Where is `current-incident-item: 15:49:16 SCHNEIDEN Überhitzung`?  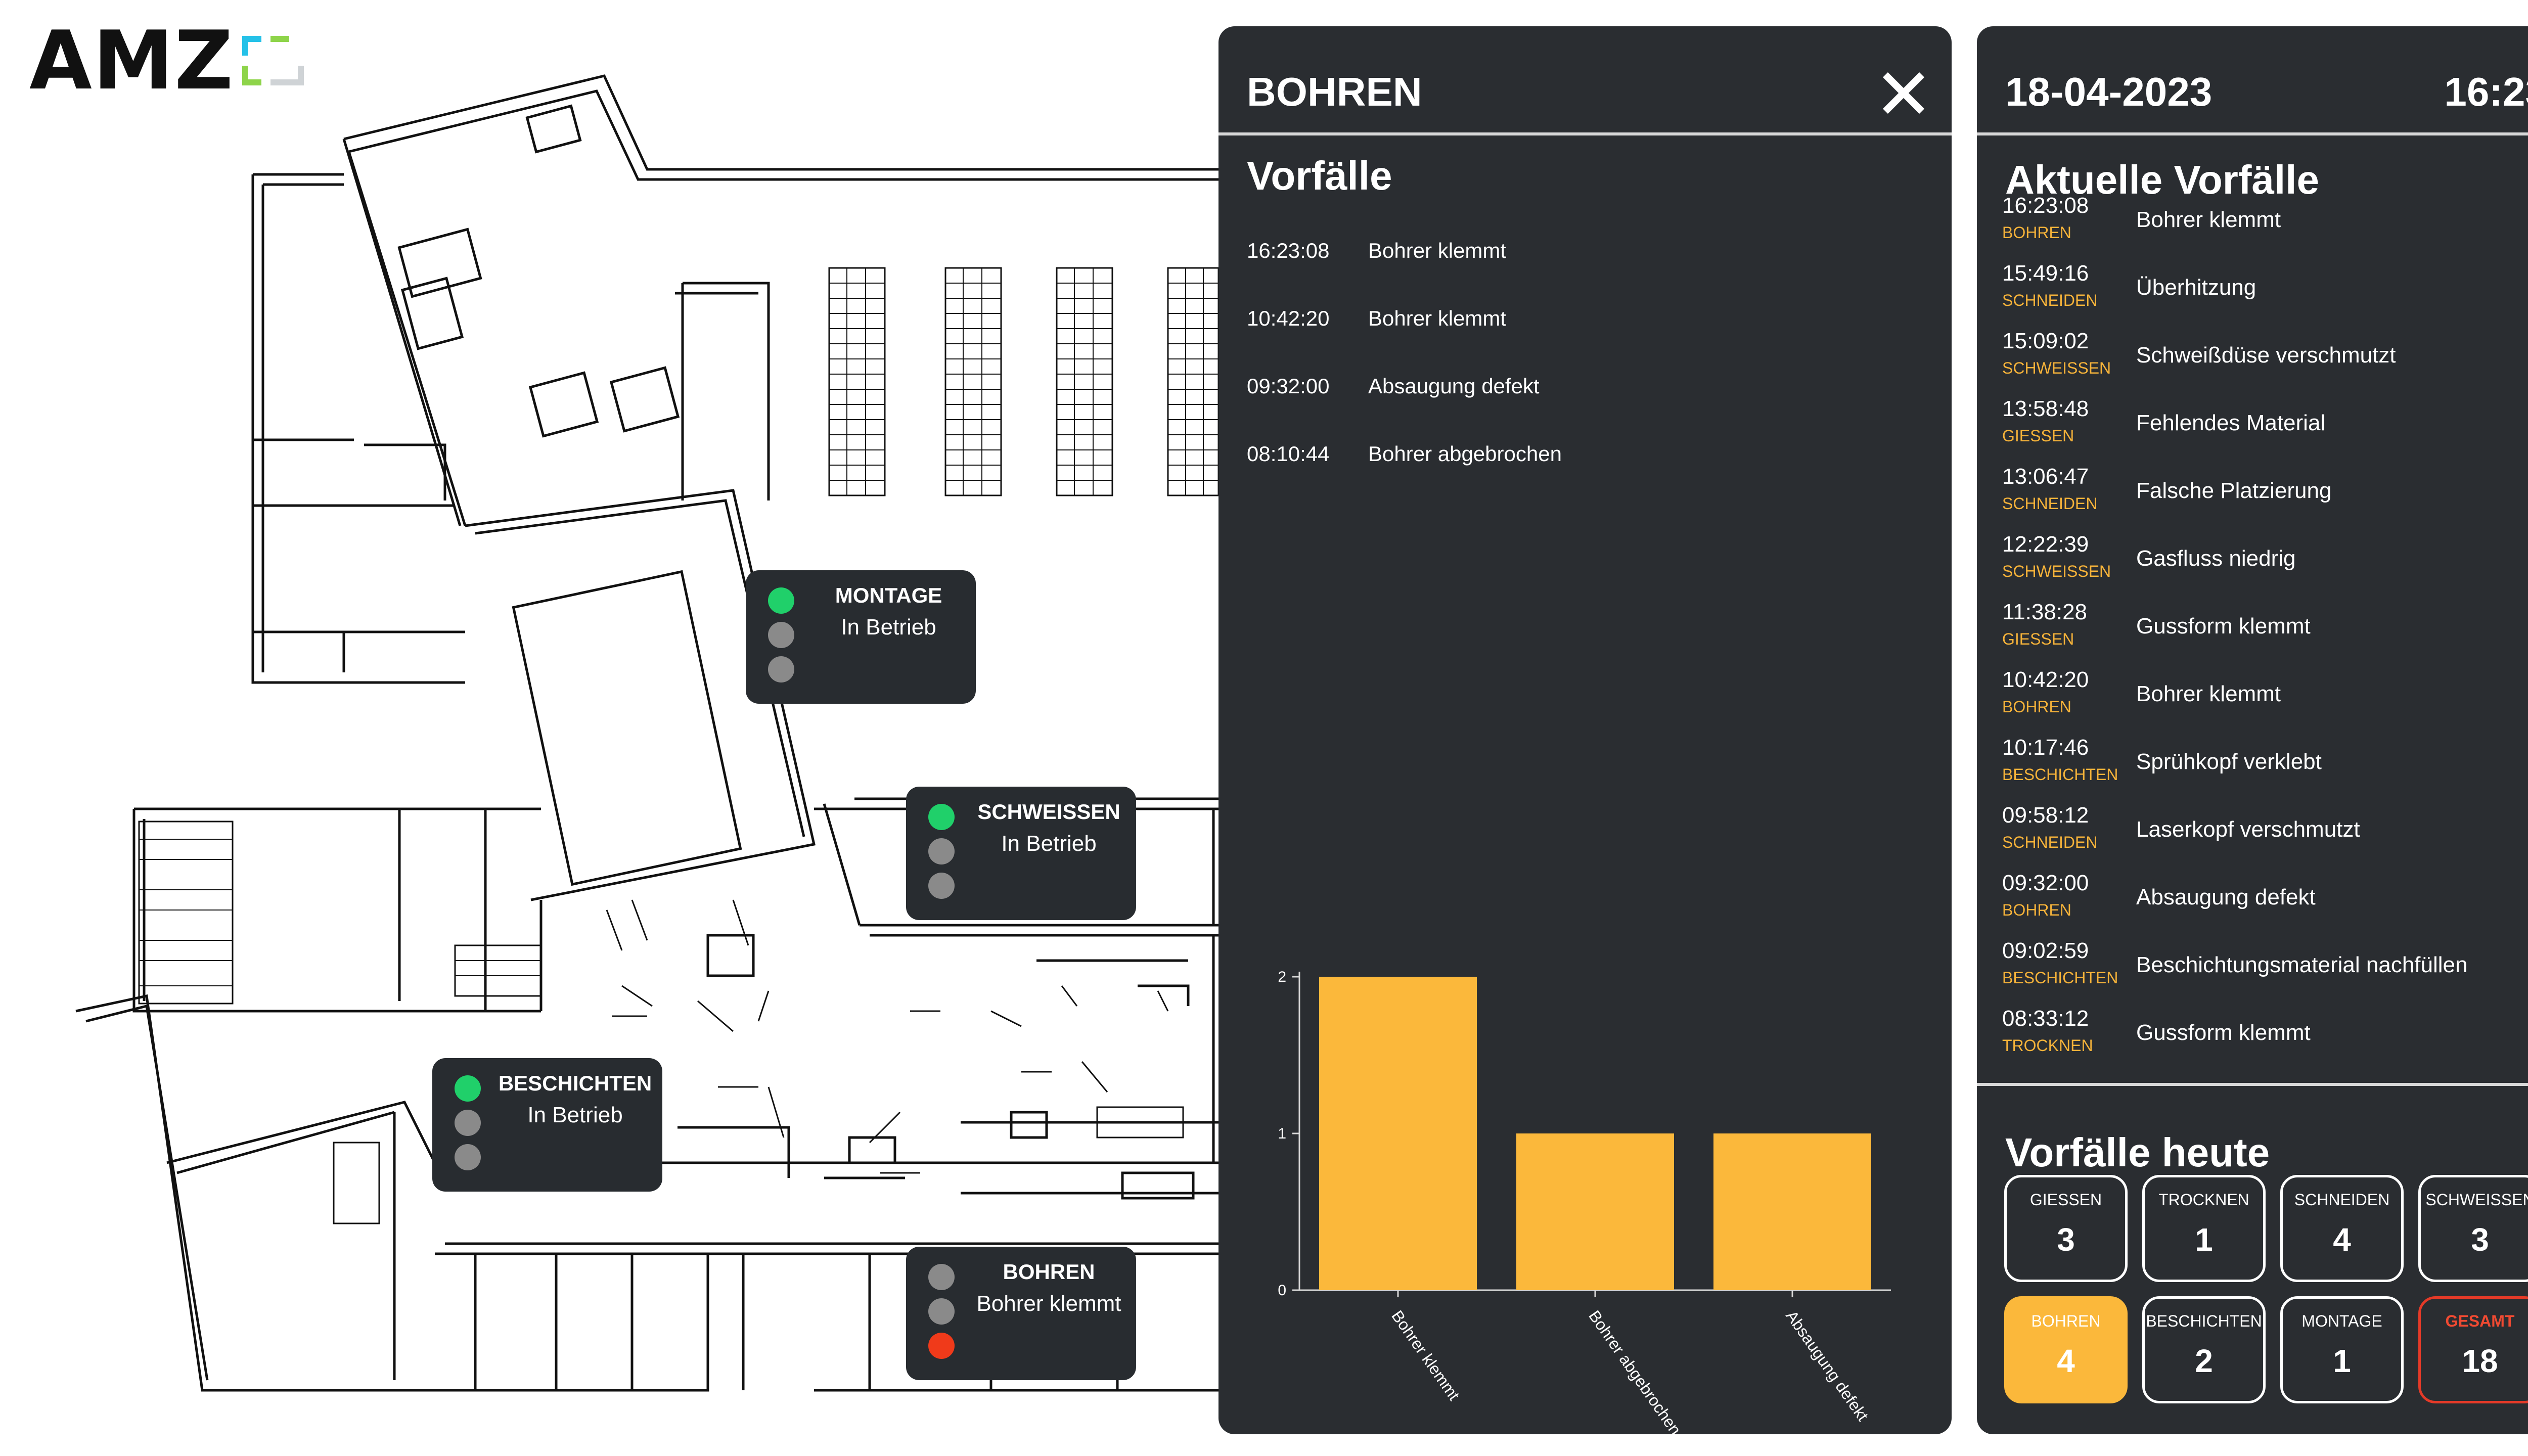 current-incident-item: 15:49:16 SCHNEIDEN Überhitzung is located at coordinates (2265, 294).